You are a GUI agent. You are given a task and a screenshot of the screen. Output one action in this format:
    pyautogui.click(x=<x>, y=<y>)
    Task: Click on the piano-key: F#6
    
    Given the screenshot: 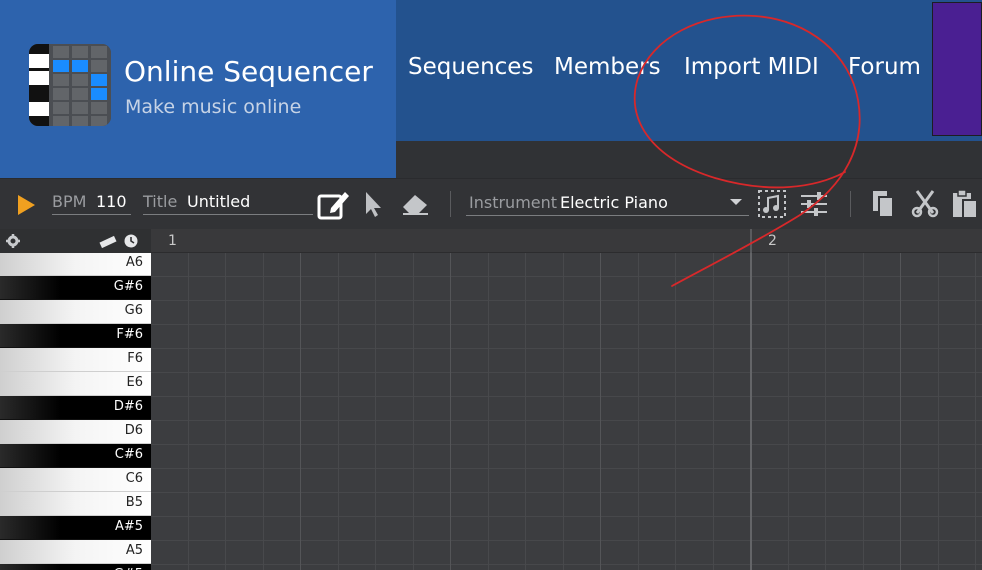 What is the action you would take?
    pyautogui.click(x=75, y=336)
    